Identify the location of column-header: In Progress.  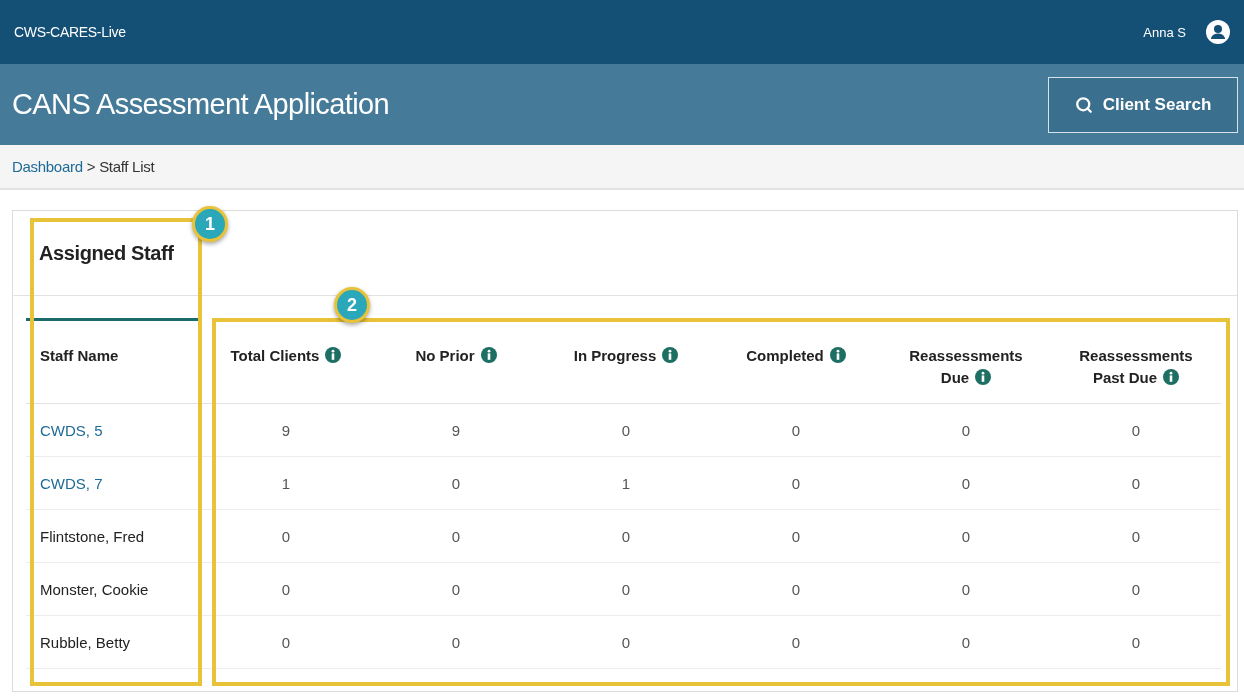
(626, 355).